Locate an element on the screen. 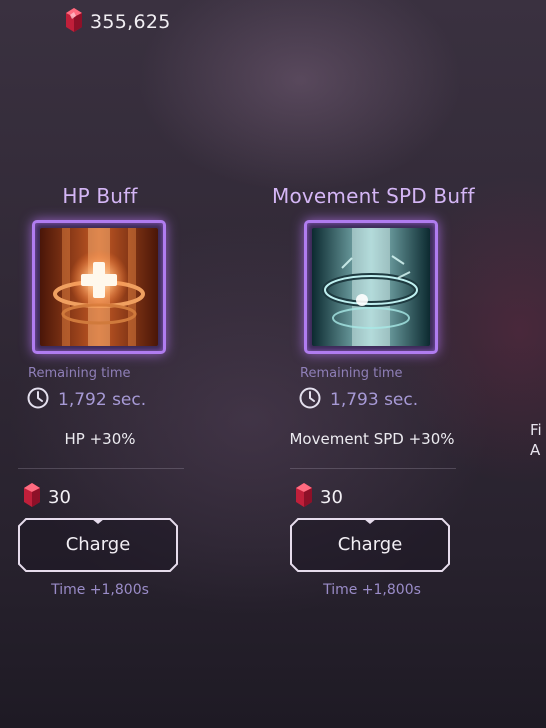  gem-balance: 355,625 is located at coordinates (117, 22).